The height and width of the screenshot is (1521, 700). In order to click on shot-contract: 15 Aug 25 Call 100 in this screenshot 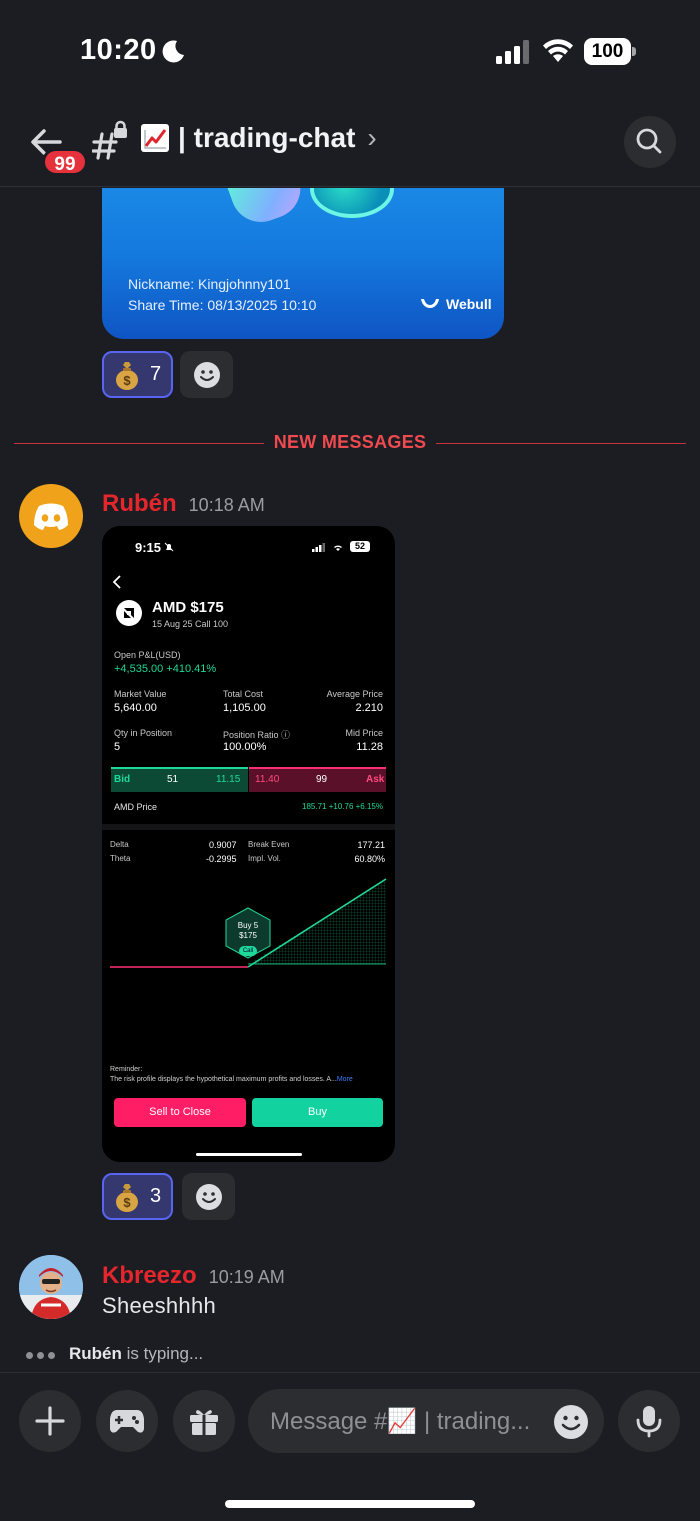, I will do `click(190, 624)`.